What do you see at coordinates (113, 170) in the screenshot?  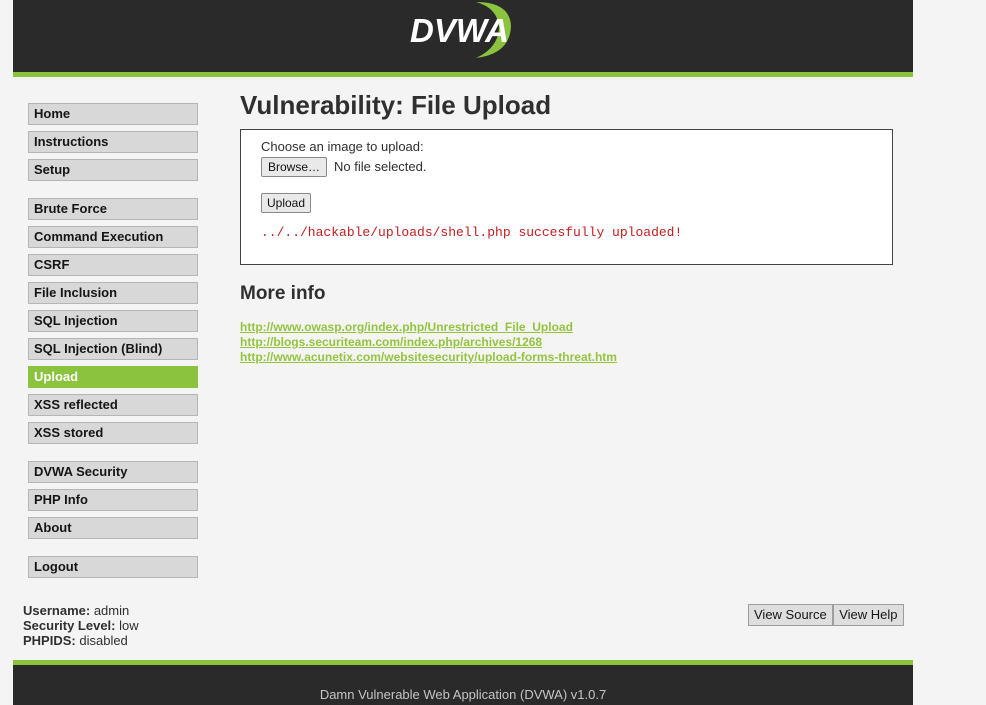 I see `menu-item-setup: Setup` at bounding box center [113, 170].